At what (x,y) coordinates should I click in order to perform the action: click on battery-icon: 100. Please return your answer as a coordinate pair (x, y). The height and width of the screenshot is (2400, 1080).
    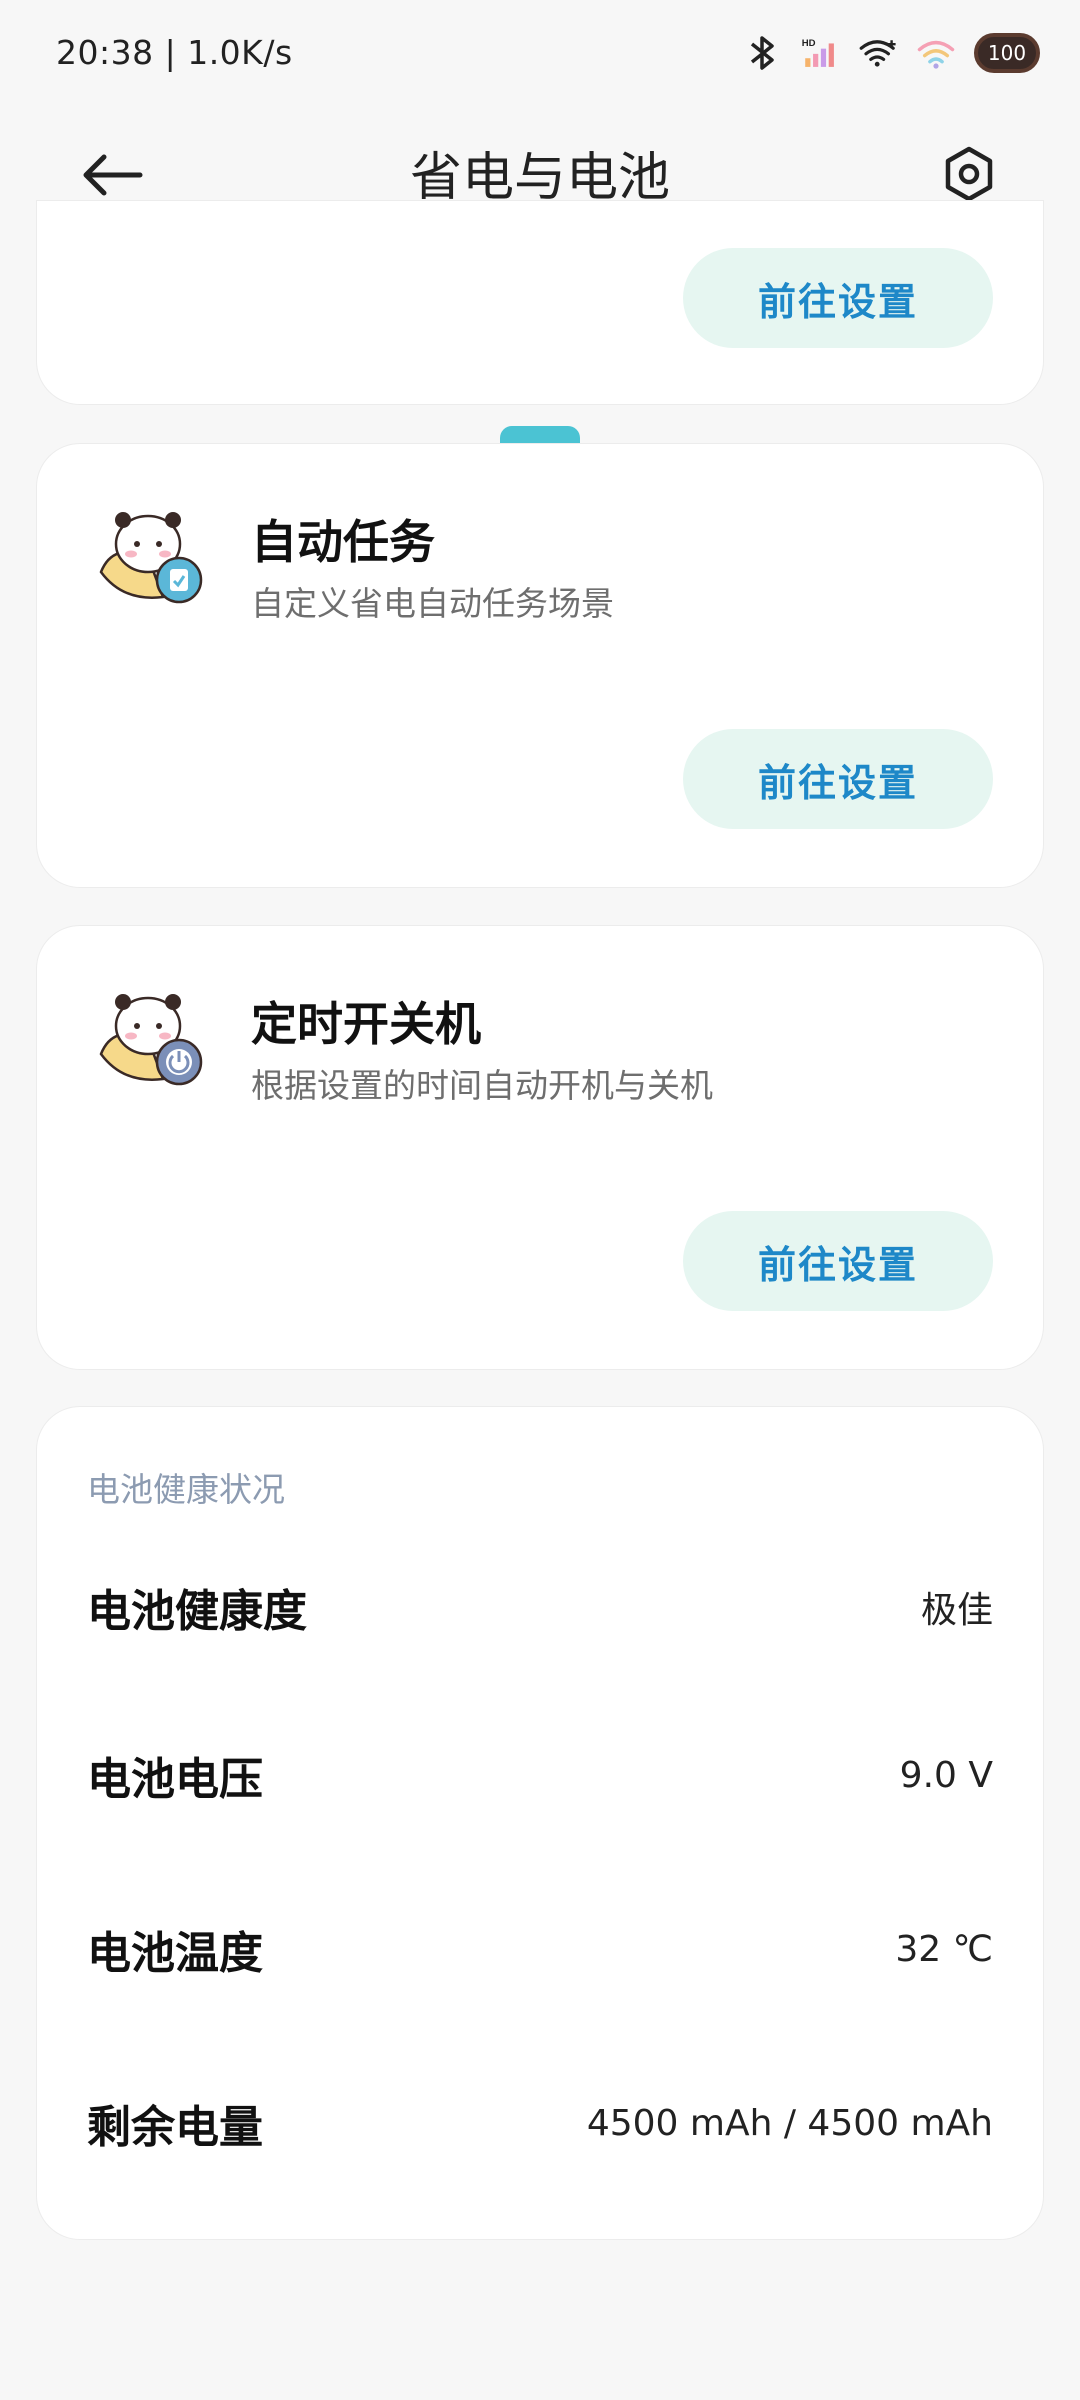
    Looking at the image, I should click on (1007, 52).